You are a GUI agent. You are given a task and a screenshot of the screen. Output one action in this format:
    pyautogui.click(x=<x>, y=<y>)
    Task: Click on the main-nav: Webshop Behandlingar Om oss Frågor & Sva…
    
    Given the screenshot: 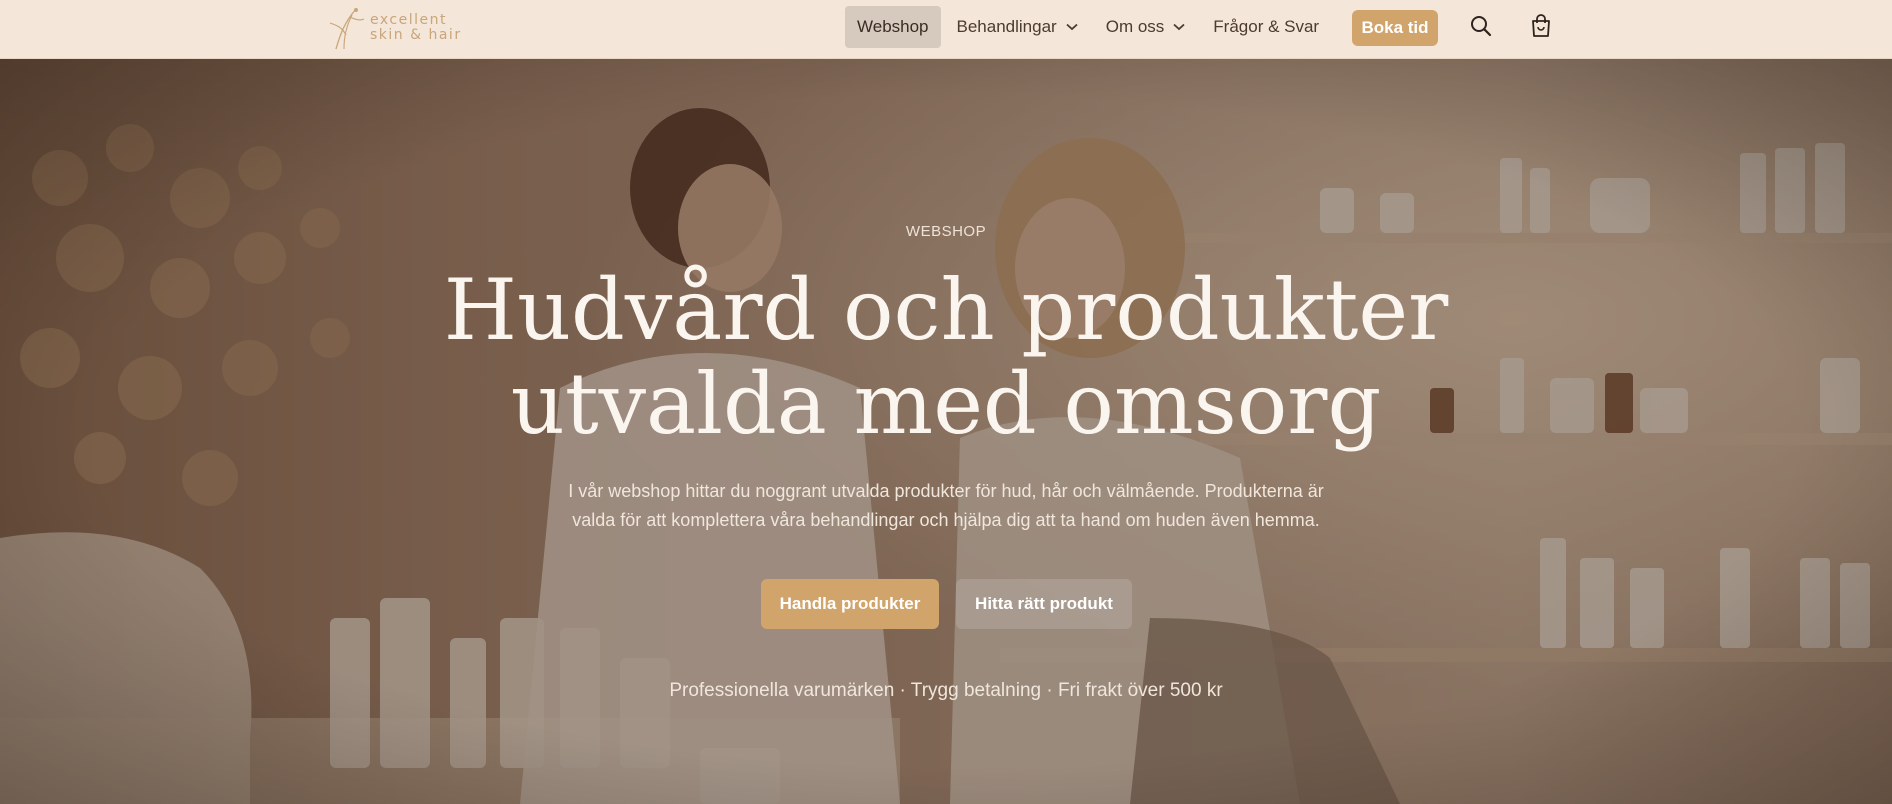 What is the action you would take?
    pyautogui.click(x=1090, y=27)
    